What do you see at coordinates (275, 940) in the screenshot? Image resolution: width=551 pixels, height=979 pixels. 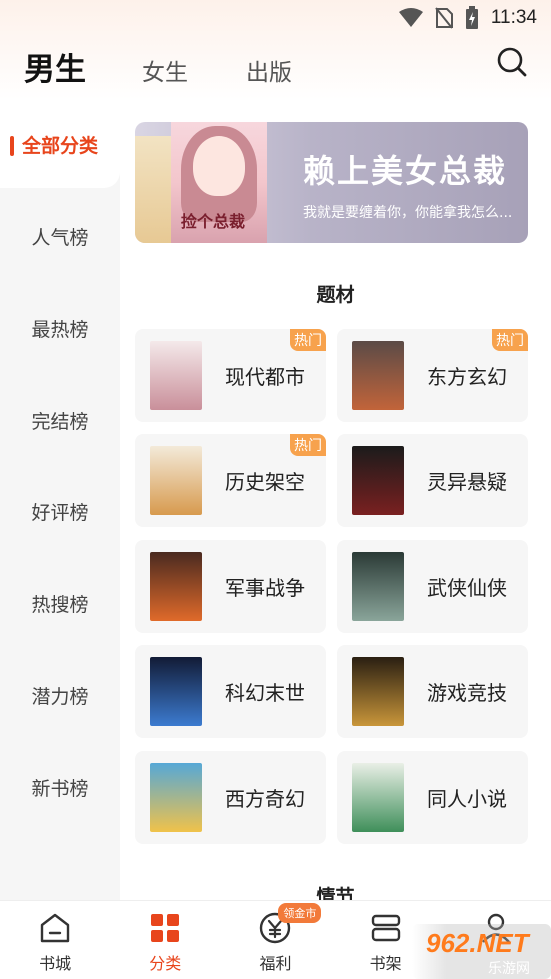 I see `nav-welfare: 福利 领金市` at bounding box center [275, 940].